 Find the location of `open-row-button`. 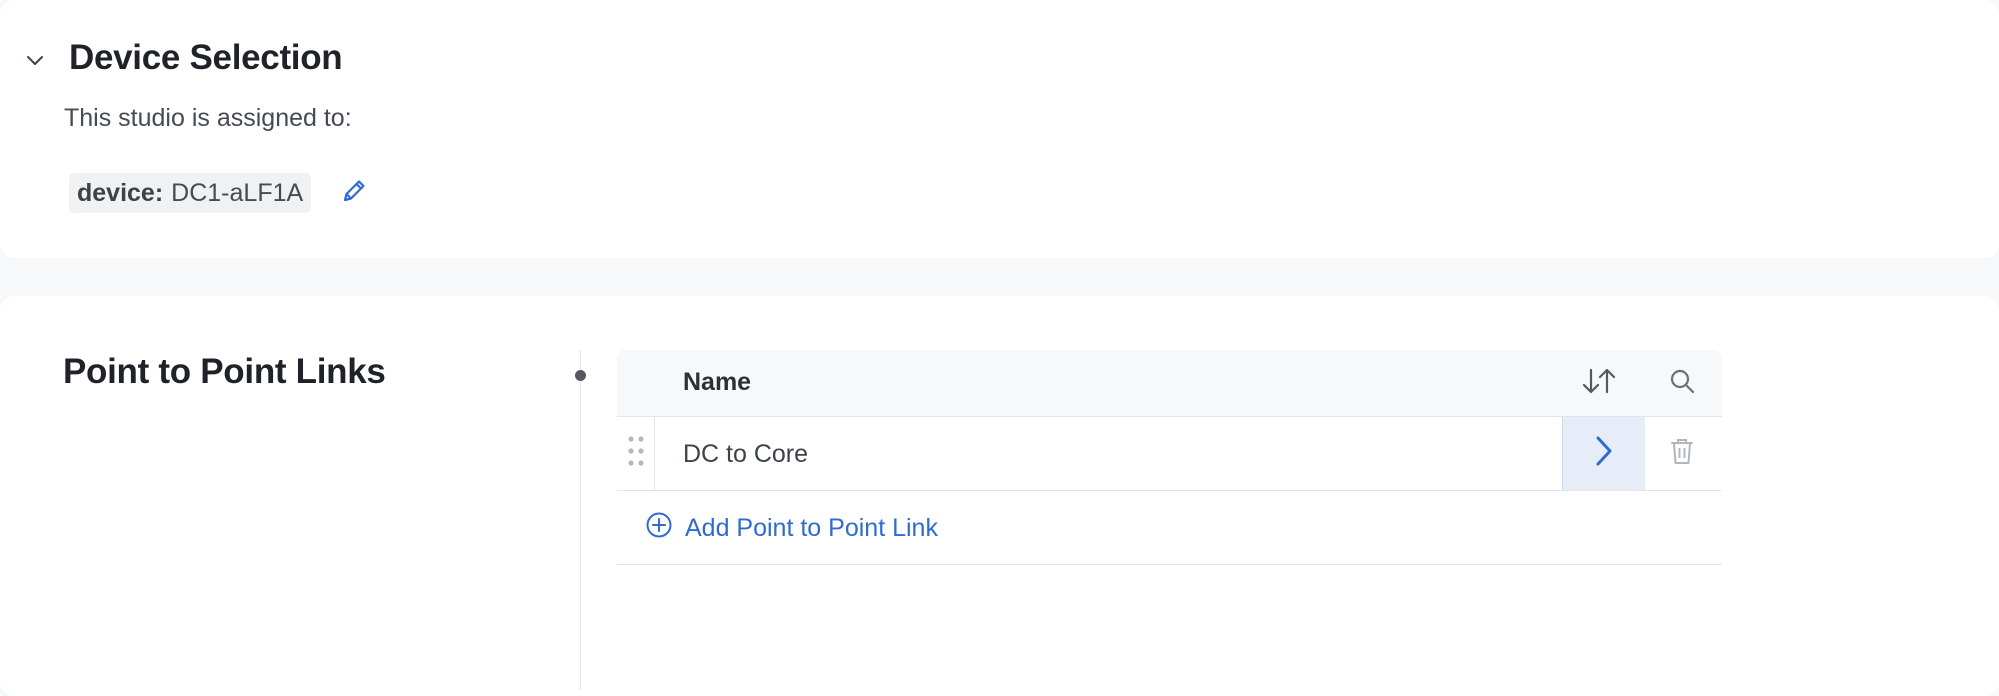

open-row-button is located at coordinates (1603, 453).